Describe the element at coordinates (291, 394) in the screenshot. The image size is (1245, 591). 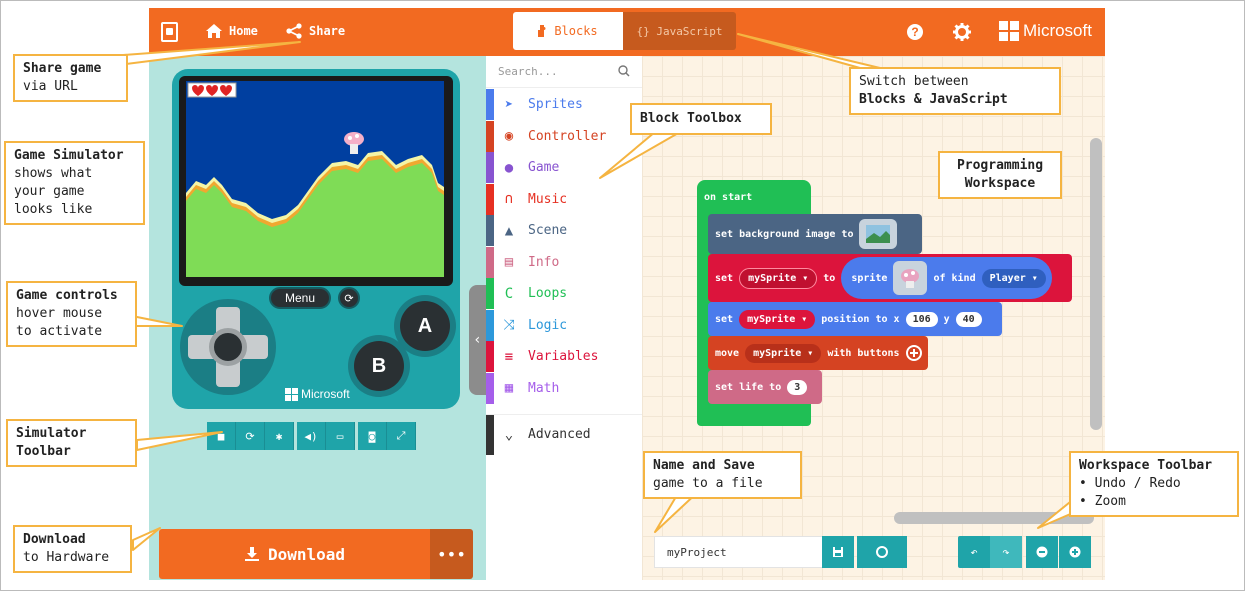
I see `microsoft-grid-icon` at that location.